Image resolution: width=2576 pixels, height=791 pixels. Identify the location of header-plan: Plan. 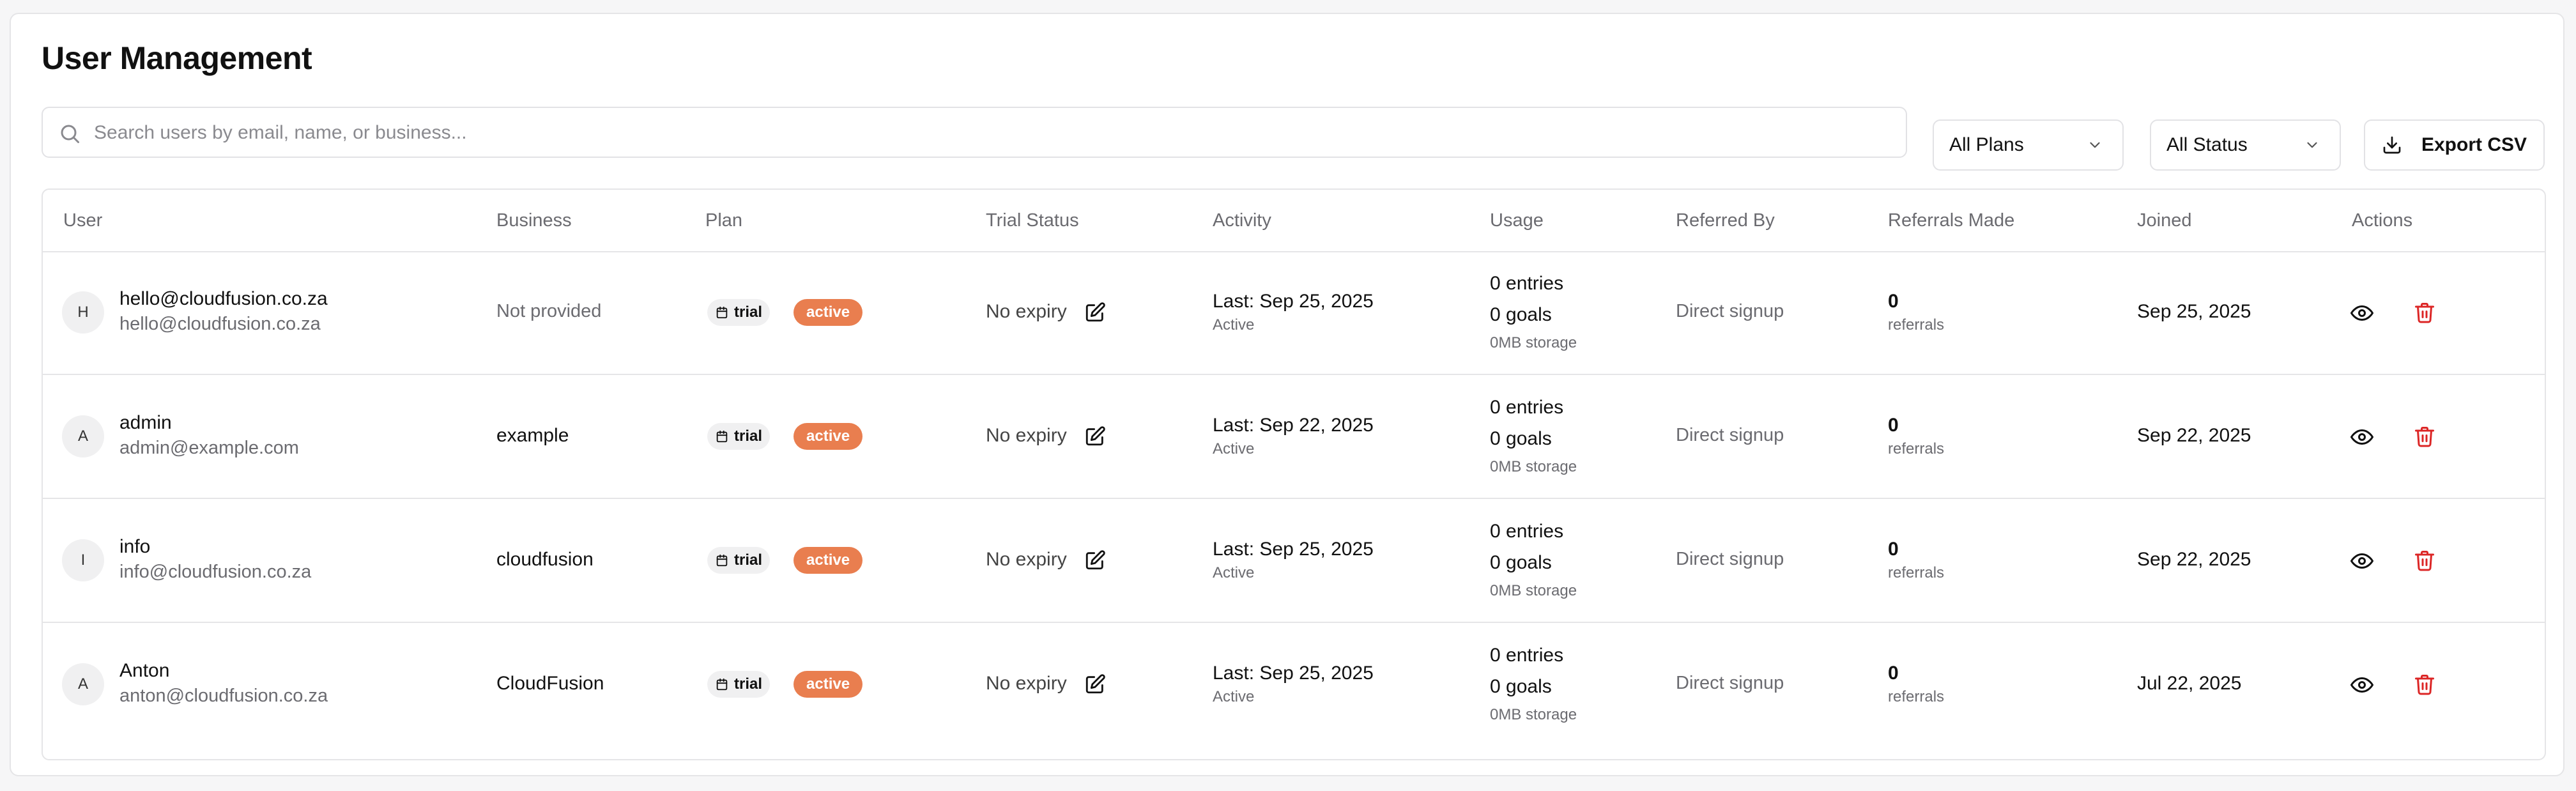
(724, 221).